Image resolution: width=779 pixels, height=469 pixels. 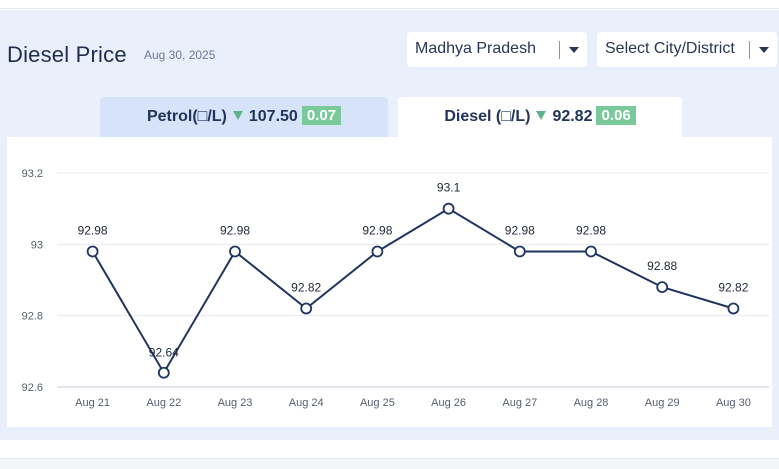 I want to click on top-divider, so click(x=389, y=4).